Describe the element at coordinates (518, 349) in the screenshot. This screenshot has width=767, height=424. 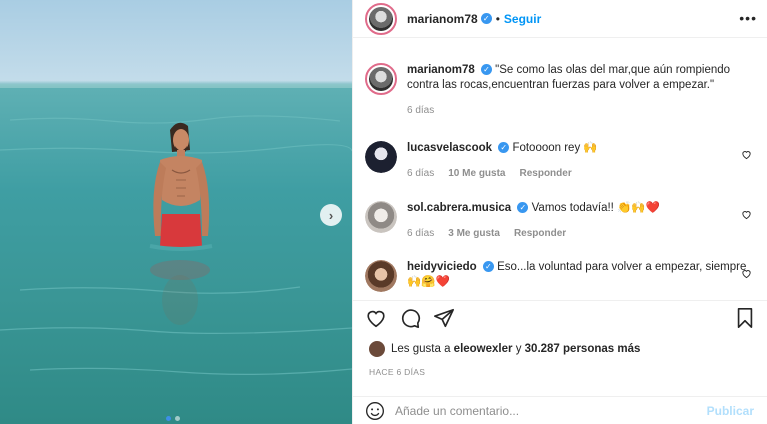
I see `likes-connector: y` at that location.